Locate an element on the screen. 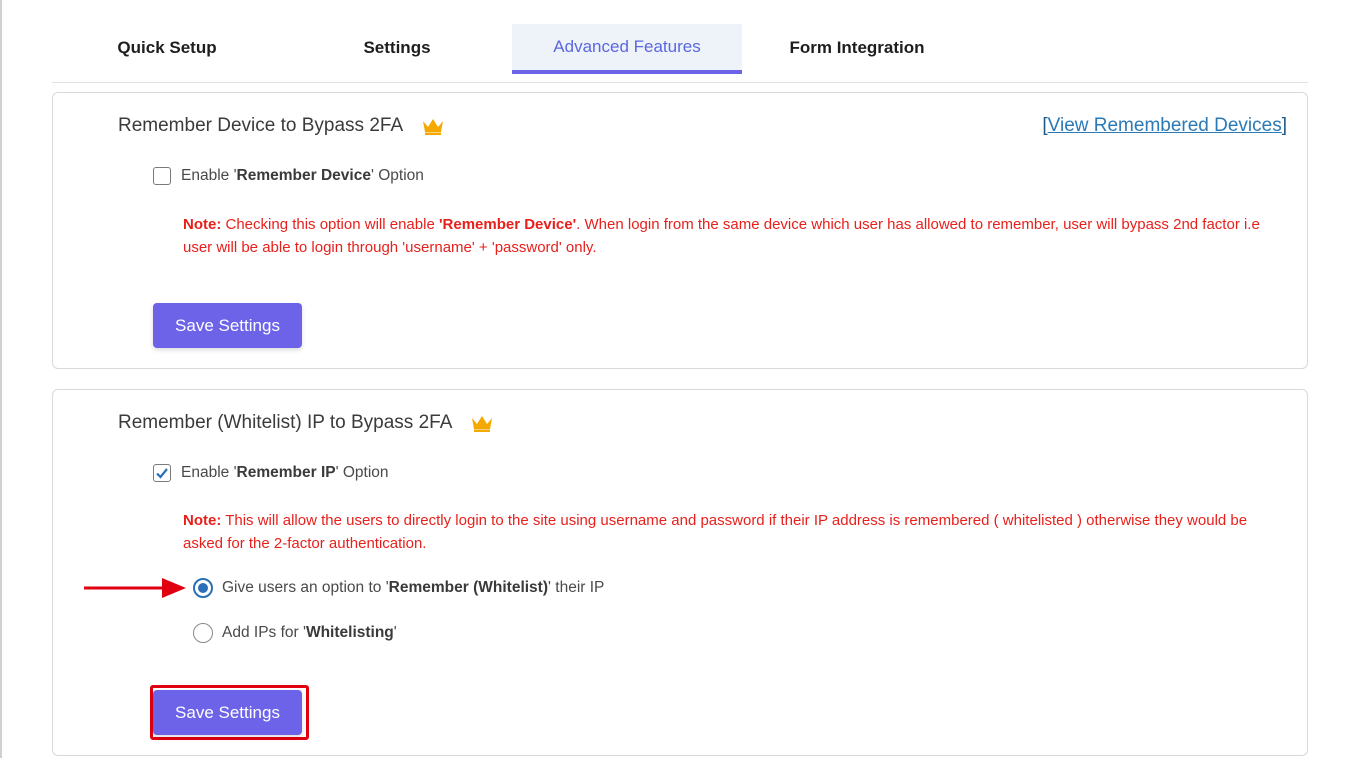 The image size is (1357, 758). tab-form-integration: Form Integration is located at coordinates (857, 48).